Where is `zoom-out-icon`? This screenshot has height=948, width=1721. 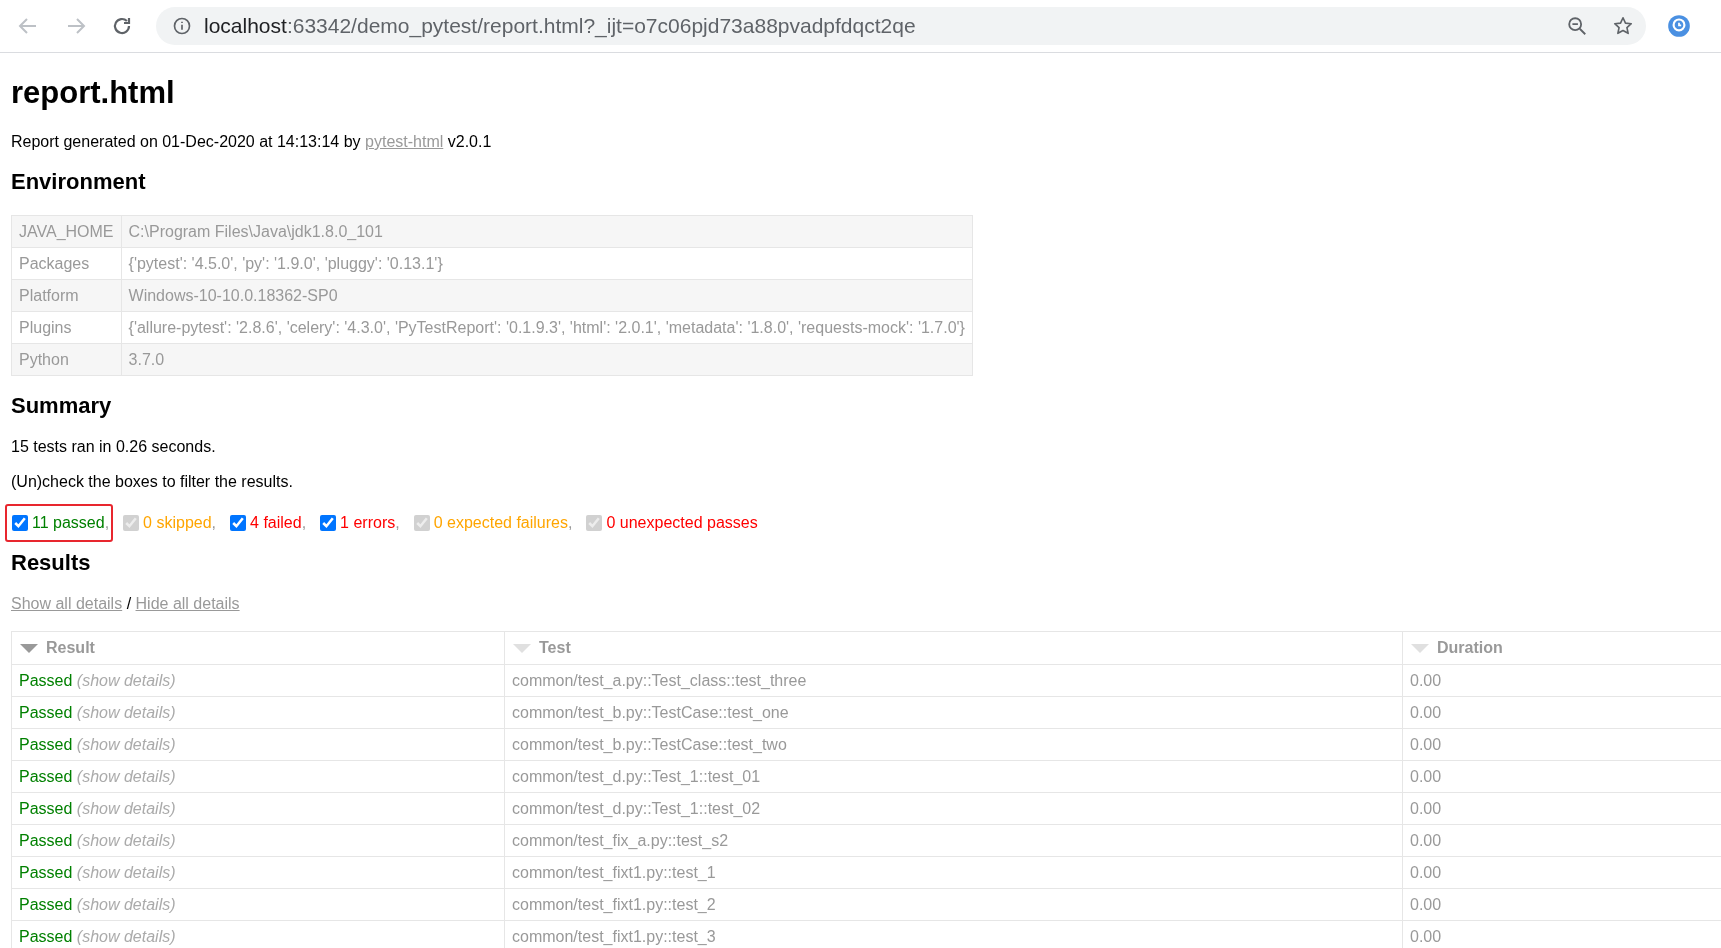 zoom-out-icon is located at coordinates (1577, 26).